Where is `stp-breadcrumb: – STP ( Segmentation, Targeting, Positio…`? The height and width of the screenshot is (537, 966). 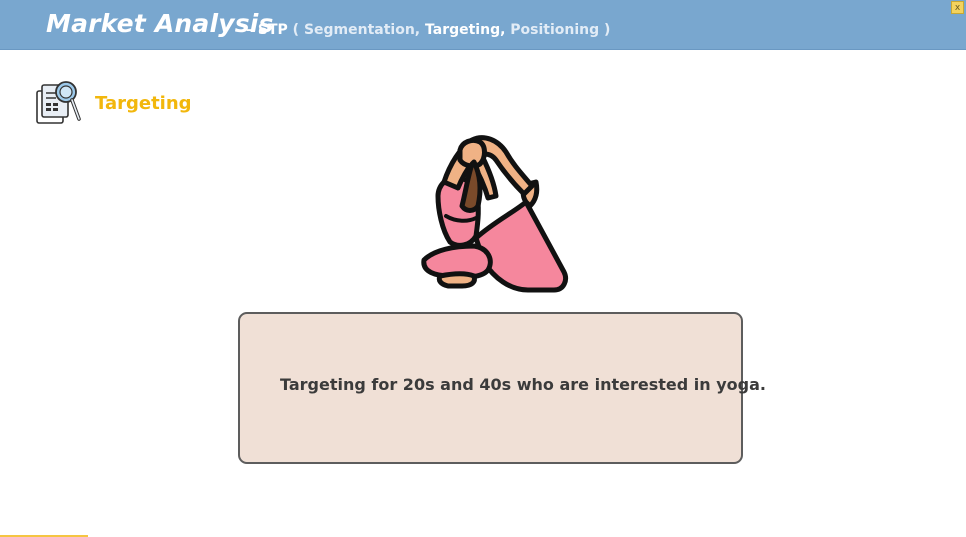 stp-breadcrumb: – STP ( Segmentation, Targeting, Positio… is located at coordinates (428, 30).